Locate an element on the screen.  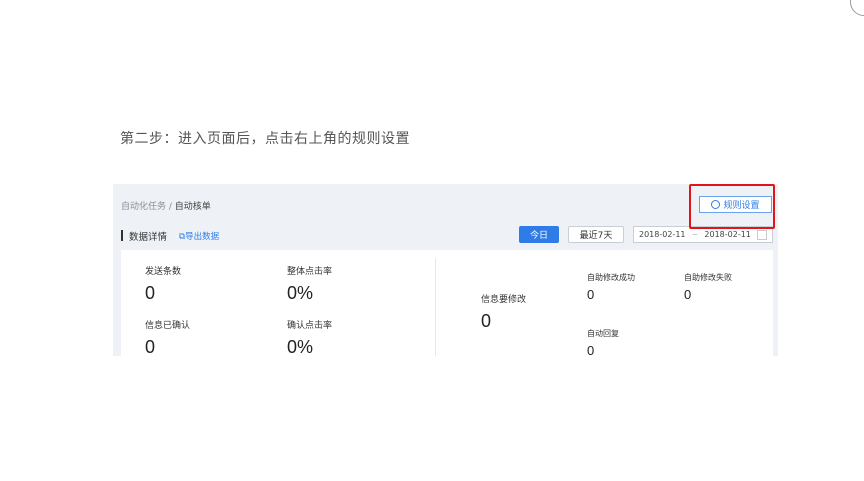
section-title: 数据详情 is located at coordinates (148, 237).